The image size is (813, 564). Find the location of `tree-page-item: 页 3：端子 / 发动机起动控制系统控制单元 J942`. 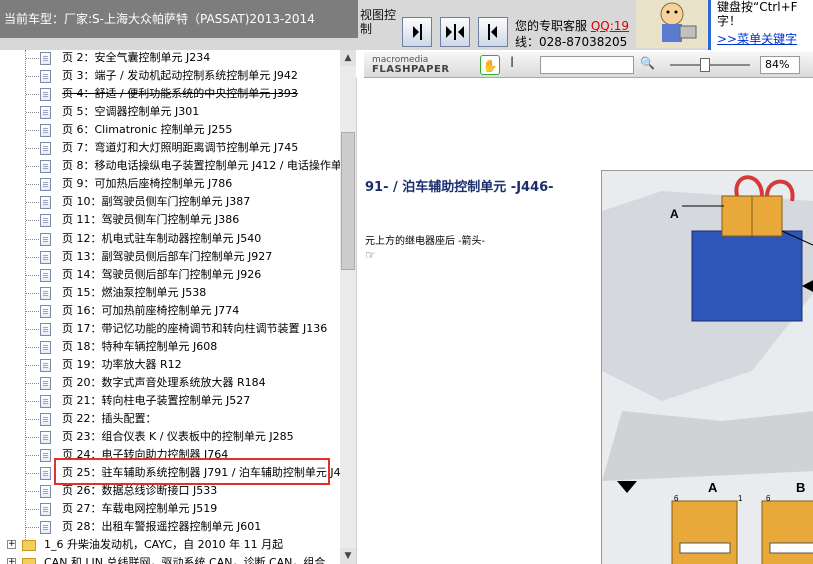

tree-page-item: 页 3：端子 / 发动机起动控制系统控制单元 J942 is located at coordinates (170, 76).